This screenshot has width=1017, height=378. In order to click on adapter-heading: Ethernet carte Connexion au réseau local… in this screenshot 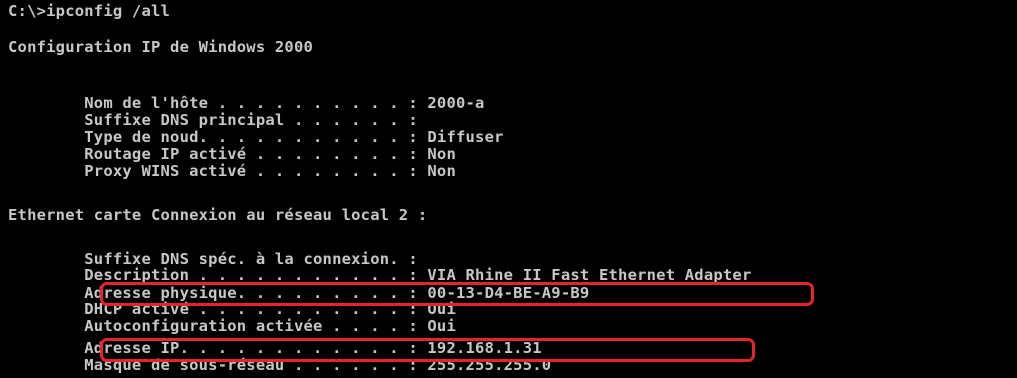, I will do `click(218, 215)`.